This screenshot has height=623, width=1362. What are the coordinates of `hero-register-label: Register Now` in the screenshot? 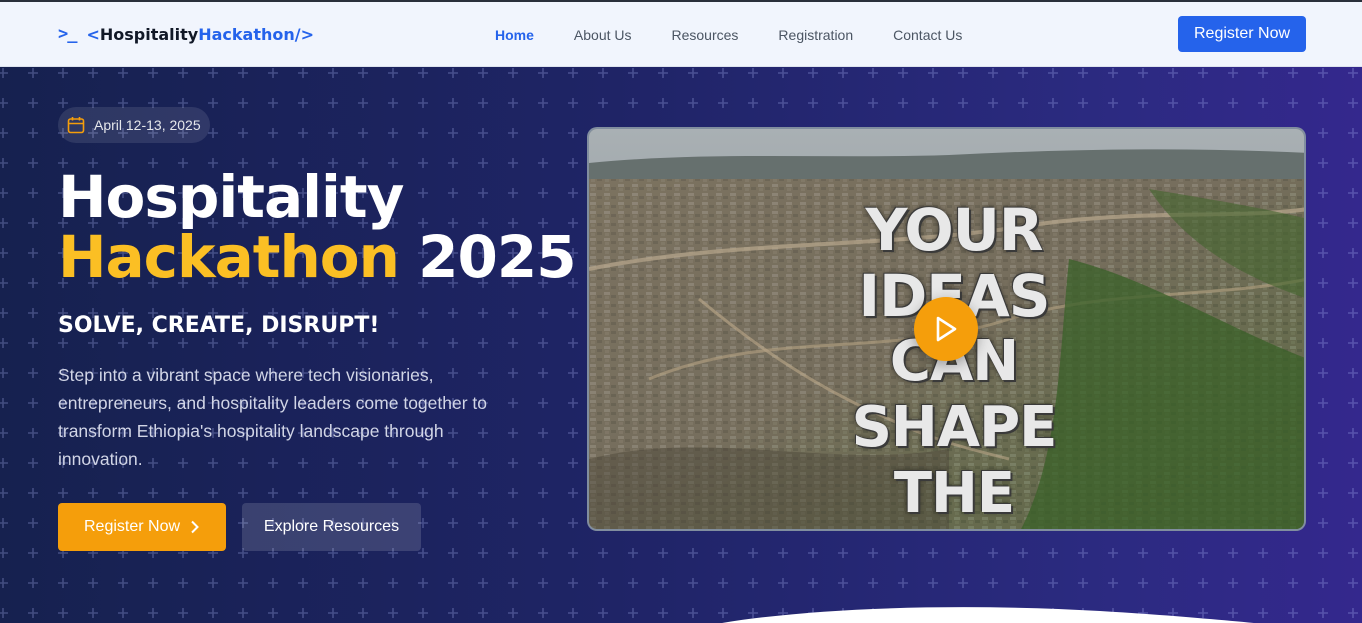 It's located at (132, 526).